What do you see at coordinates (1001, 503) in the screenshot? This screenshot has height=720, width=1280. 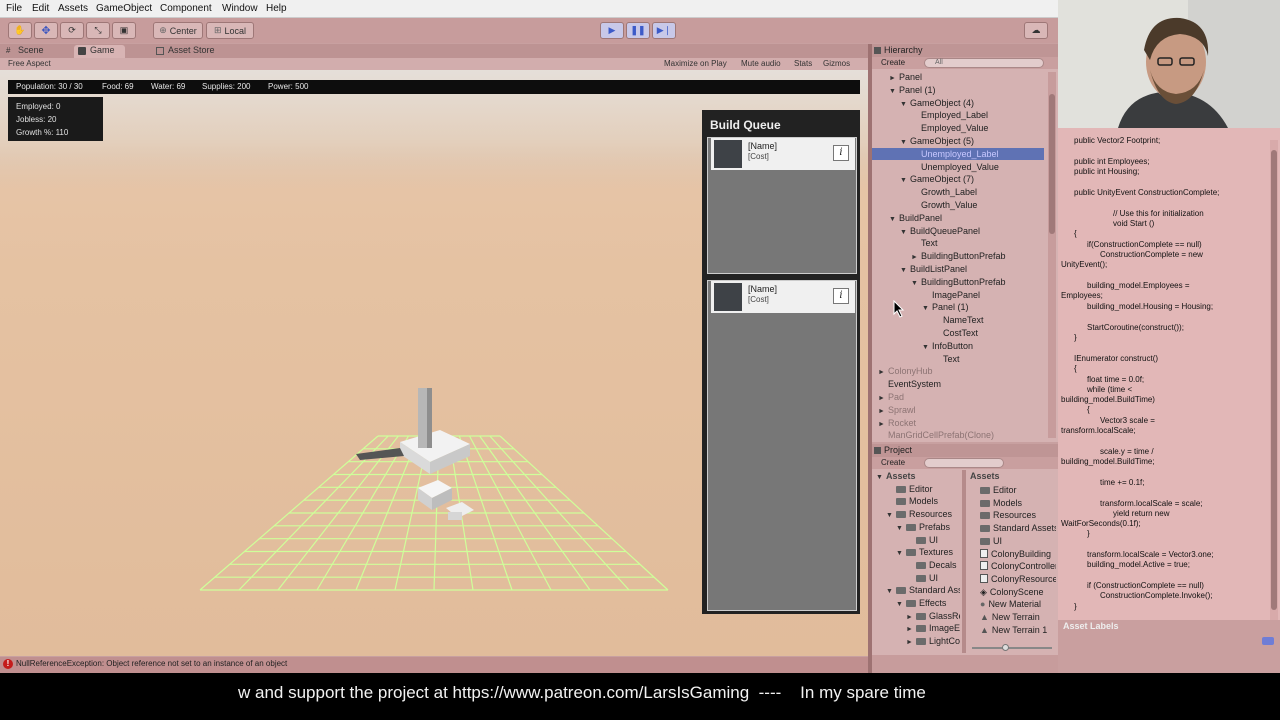 I see `project-asset-item: Models` at bounding box center [1001, 503].